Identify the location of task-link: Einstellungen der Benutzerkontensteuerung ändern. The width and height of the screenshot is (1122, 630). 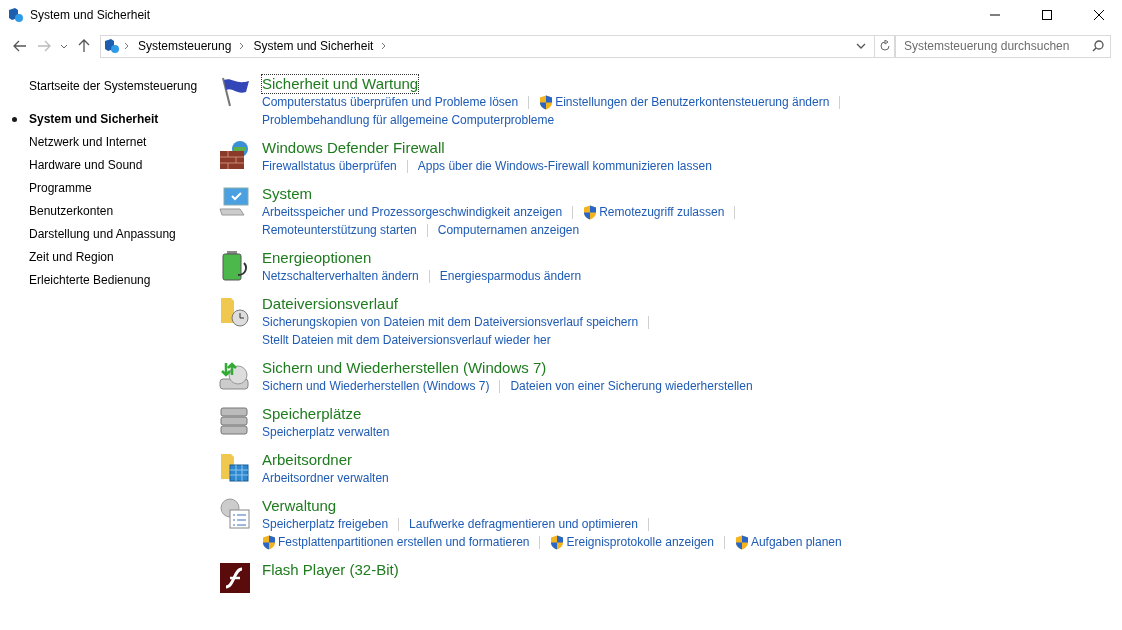
(684, 102).